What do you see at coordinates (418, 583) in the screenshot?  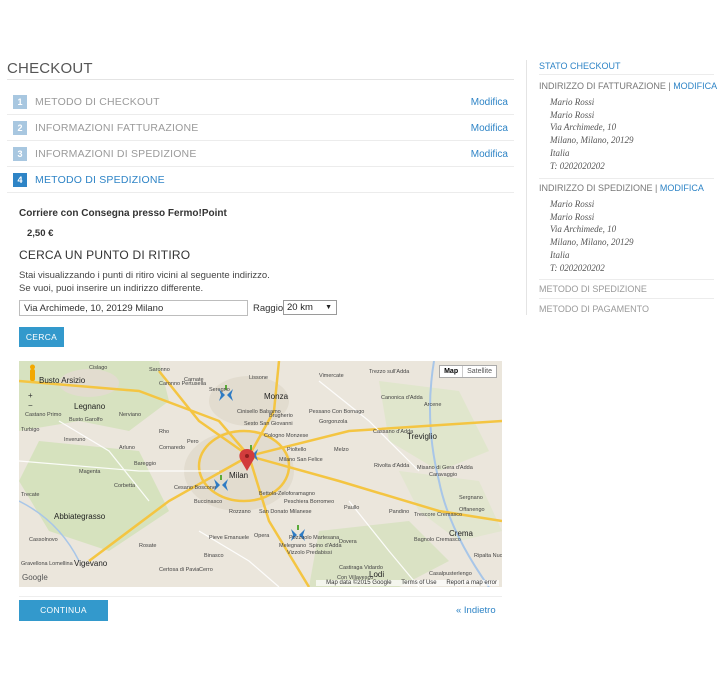 I see `terms-link: Terms of Use` at bounding box center [418, 583].